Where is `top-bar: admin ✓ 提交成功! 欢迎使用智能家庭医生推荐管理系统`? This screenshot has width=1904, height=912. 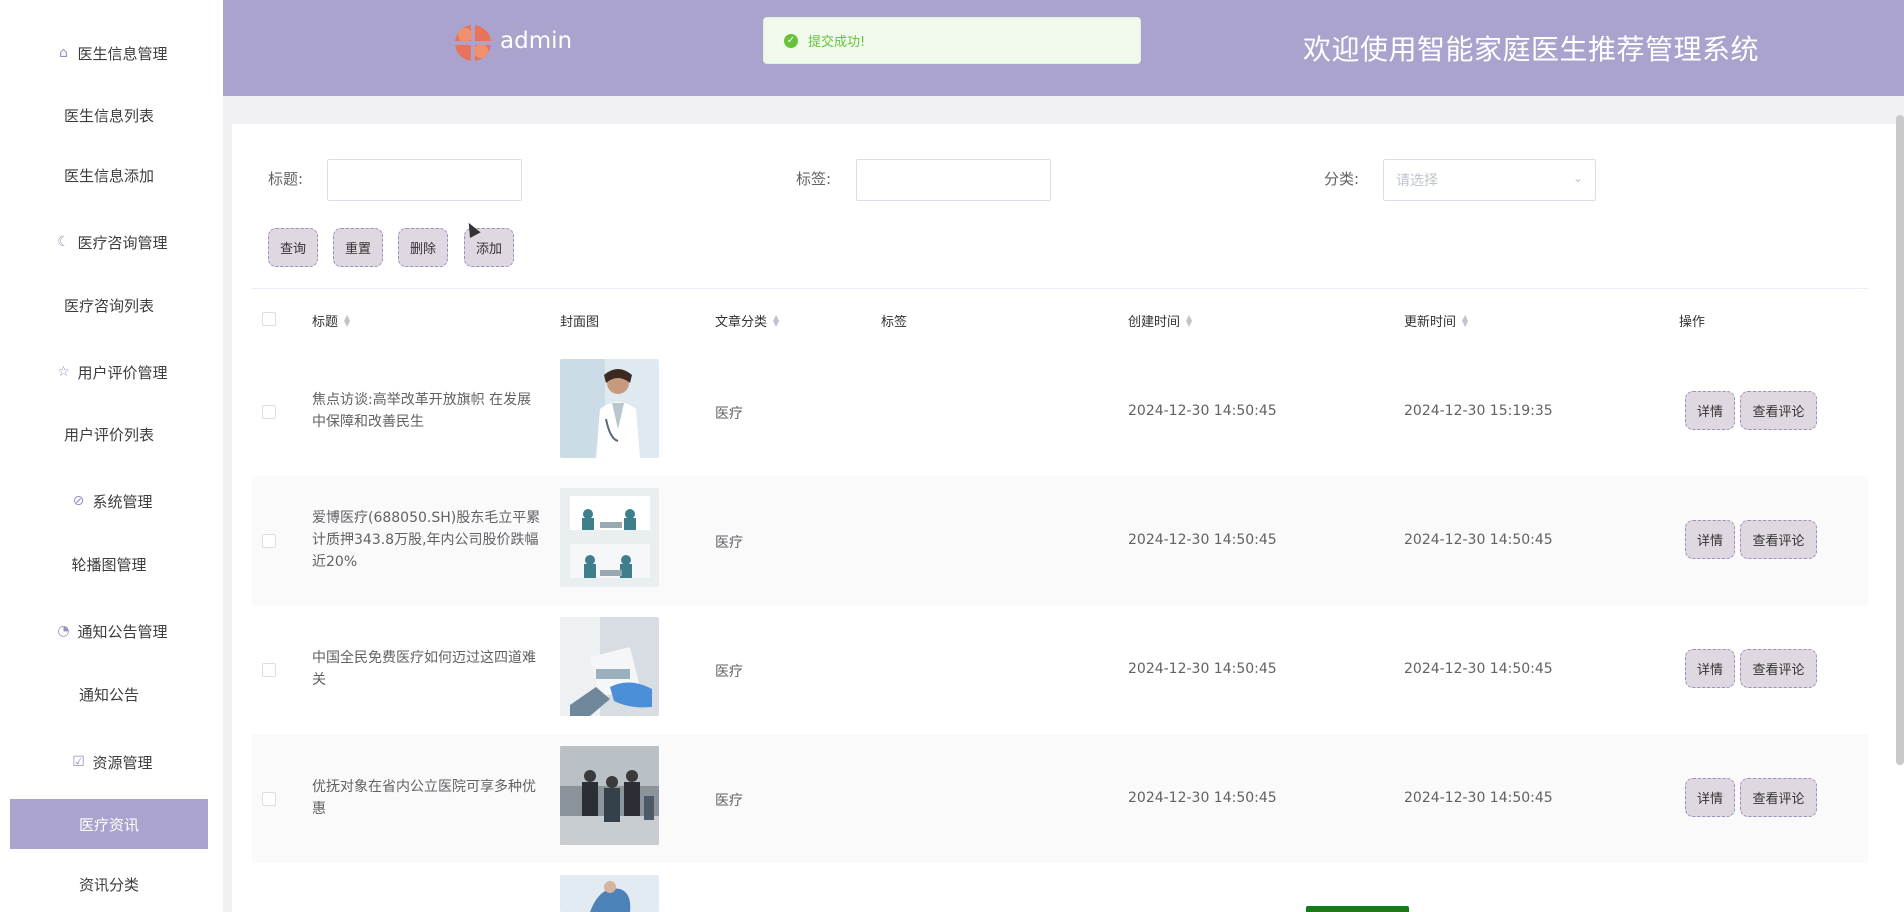 top-bar: admin ✓ 提交成功! 欢迎使用智能家庭医生推荐管理系统 is located at coordinates (1063, 48).